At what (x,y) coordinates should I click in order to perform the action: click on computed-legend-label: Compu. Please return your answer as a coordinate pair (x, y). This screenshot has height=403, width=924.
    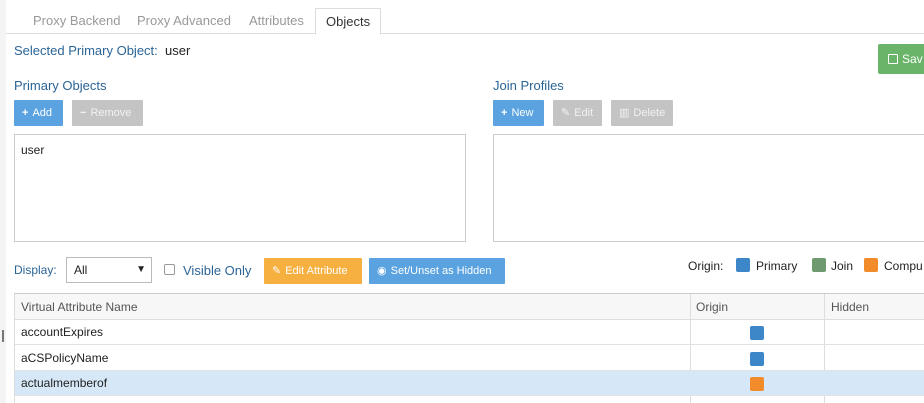
    Looking at the image, I should click on (903, 266).